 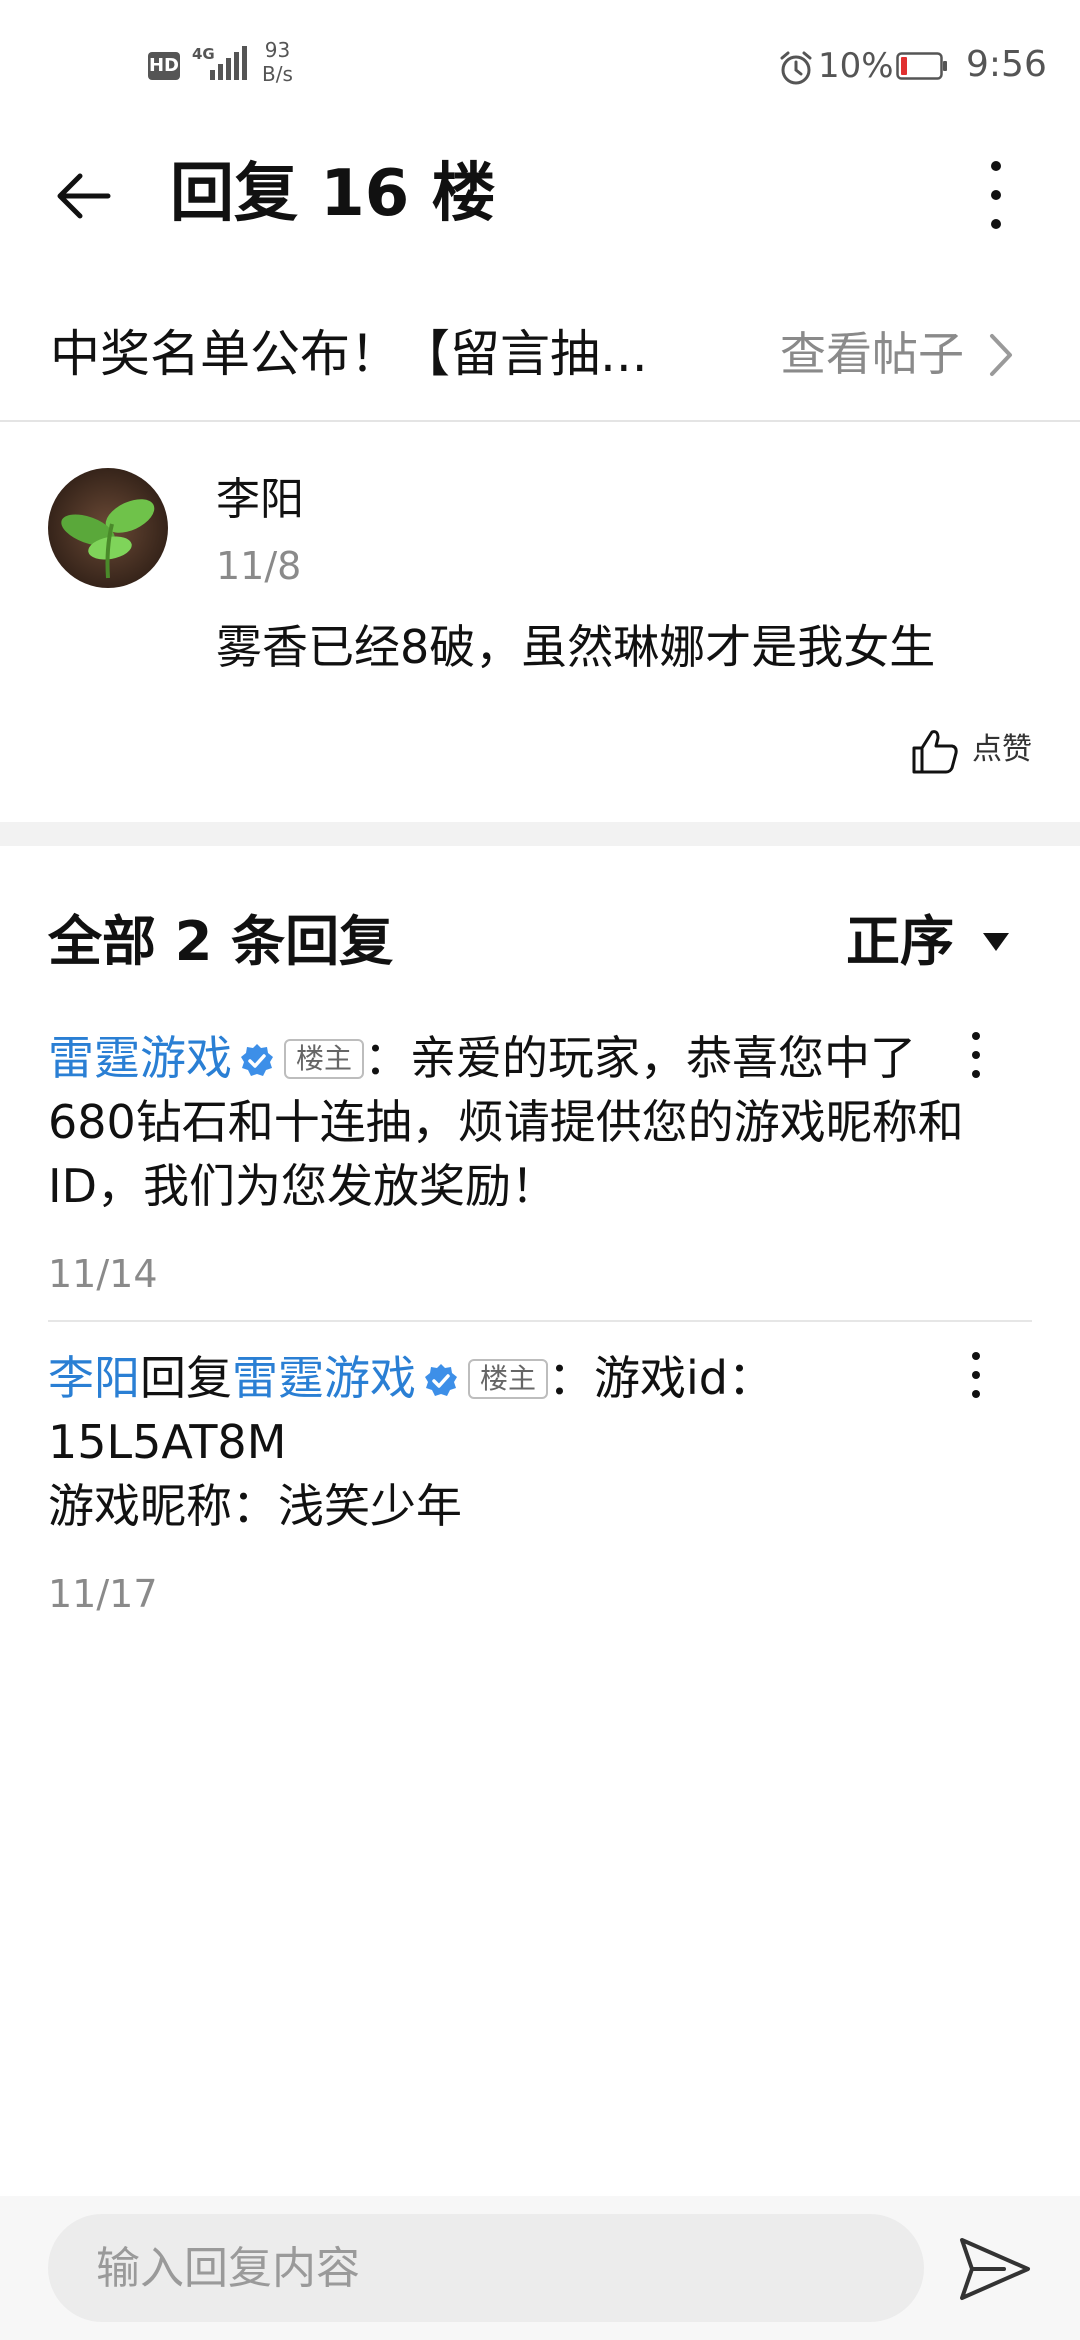 What do you see at coordinates (540, 1442) in the screenshot?
I see `reply-text: 李阳回复雷霆游戏 楼主 ：游戏id：15L5AT8M 游戏昵称：浅笑少年` at bounding box center [540, 1442].